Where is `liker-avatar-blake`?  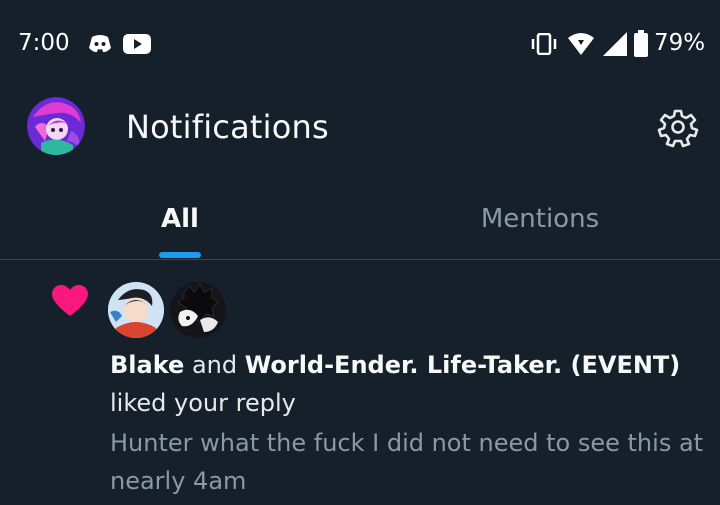
liker-avatar-blake is located at coordinates (136, 310).